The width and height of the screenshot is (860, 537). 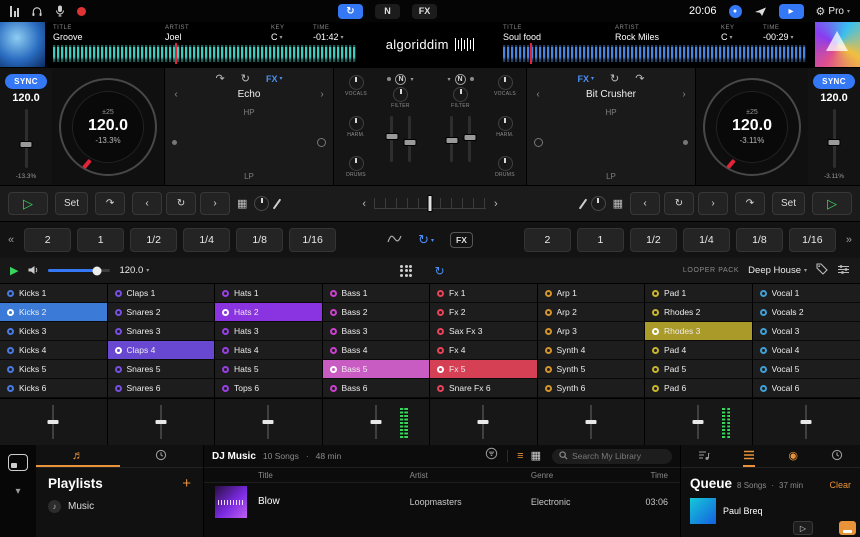 I want to click on deck2-loop-halve-button: ‹, so click(x=644, y=203).